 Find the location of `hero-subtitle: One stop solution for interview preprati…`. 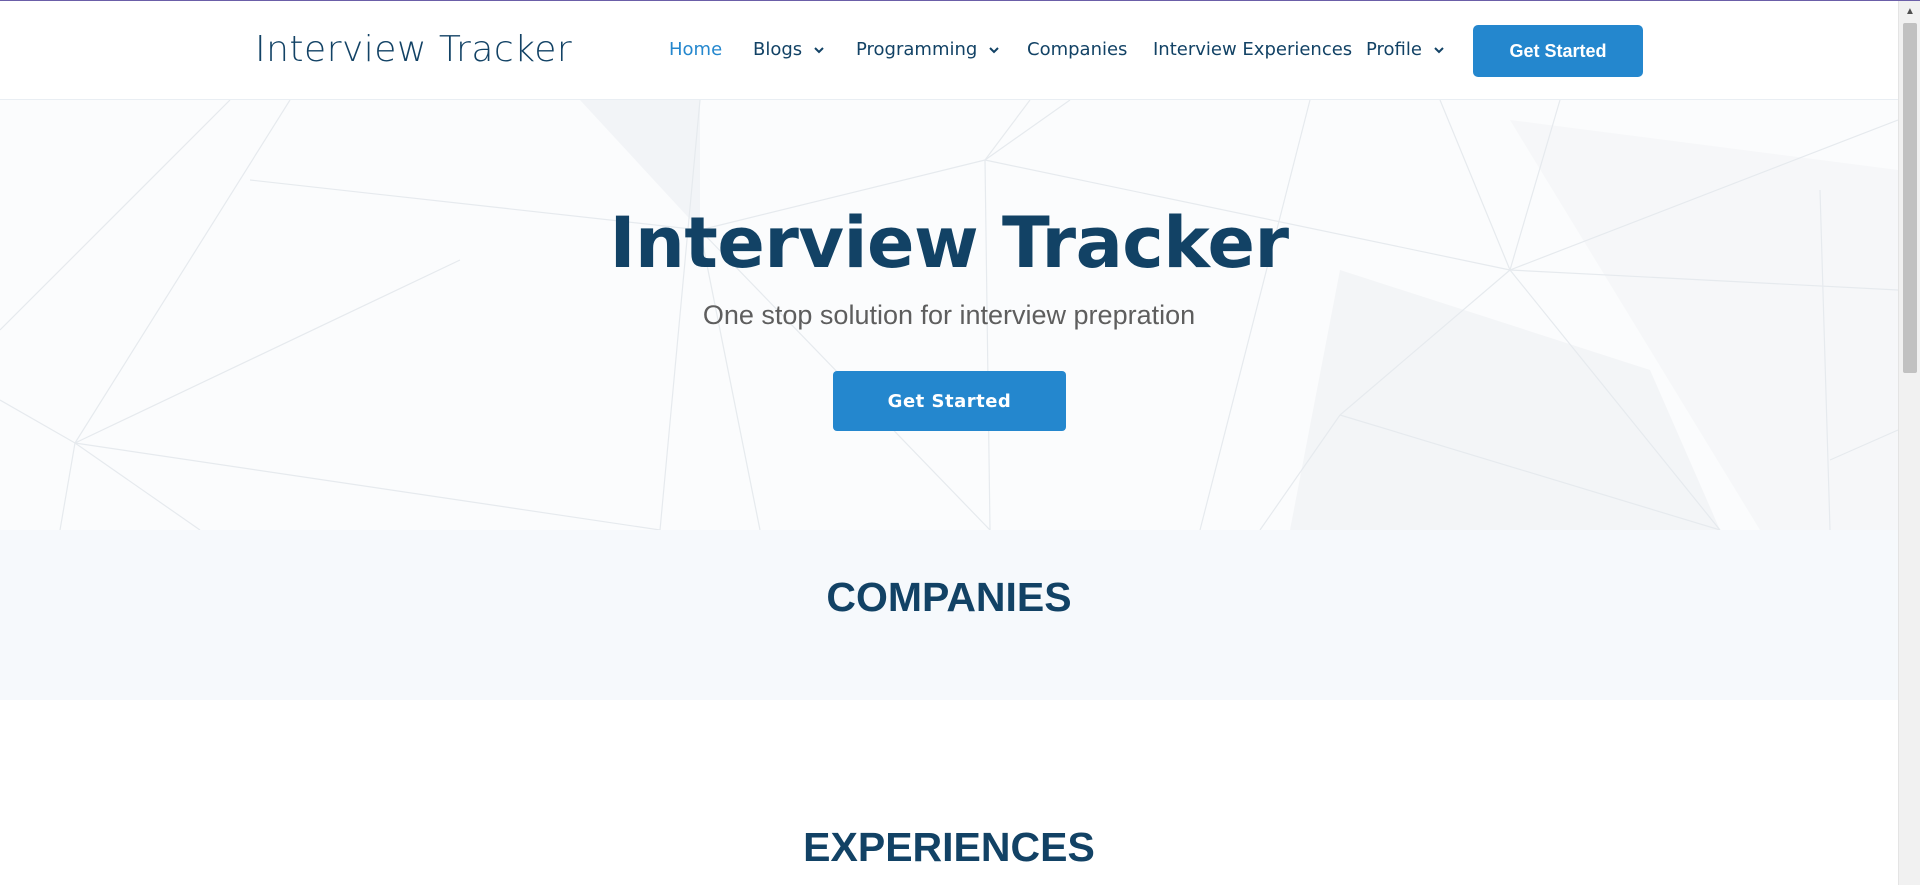

hero-subtitle: One stop solution for interview preprati… is located at coordinates (949, 315).